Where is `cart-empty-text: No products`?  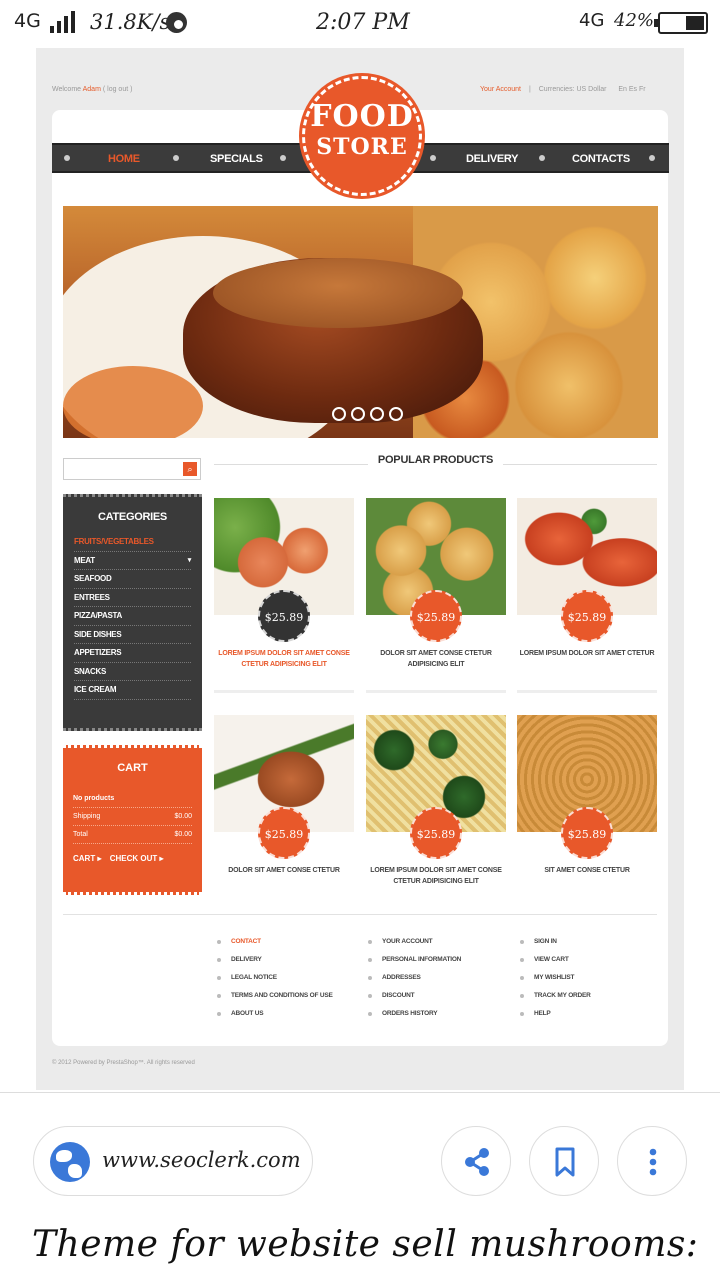
cart-empty-text: No products is located at coordinates (94, 798).